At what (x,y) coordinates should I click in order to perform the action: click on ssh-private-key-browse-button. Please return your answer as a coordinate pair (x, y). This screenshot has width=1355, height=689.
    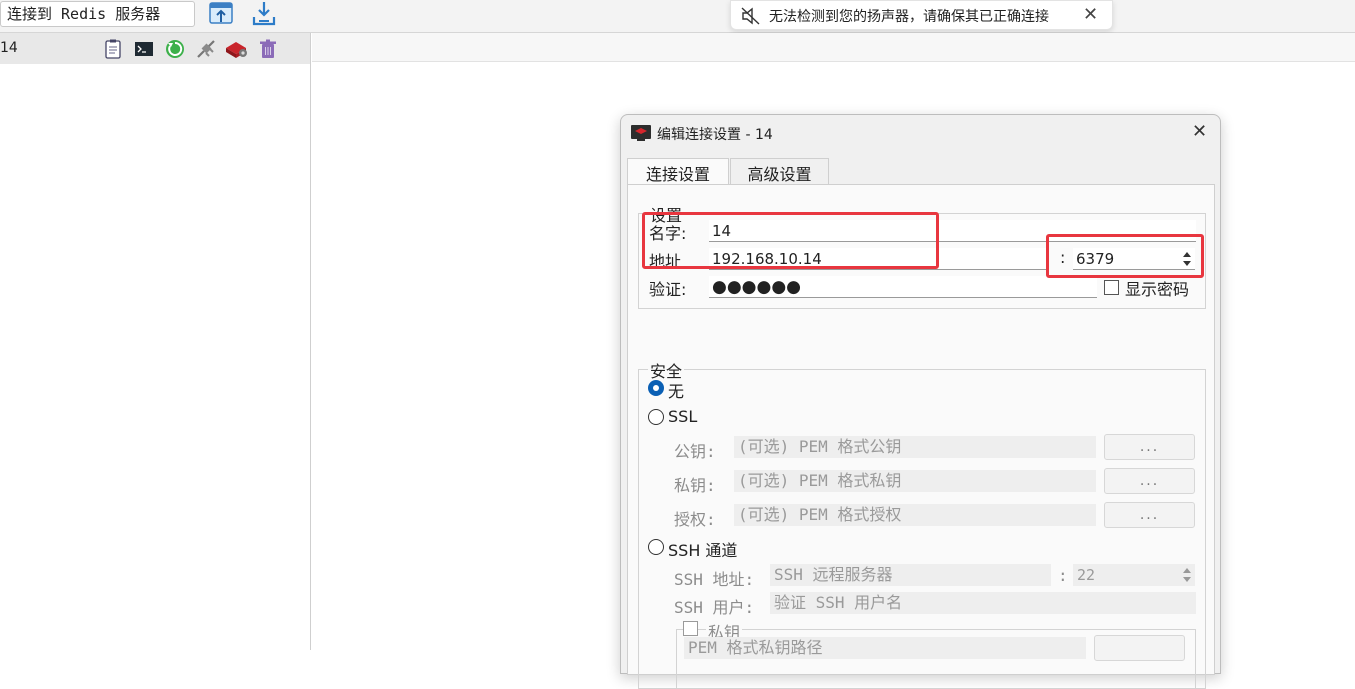
    Looking at the image, I should click on (1139, 648).